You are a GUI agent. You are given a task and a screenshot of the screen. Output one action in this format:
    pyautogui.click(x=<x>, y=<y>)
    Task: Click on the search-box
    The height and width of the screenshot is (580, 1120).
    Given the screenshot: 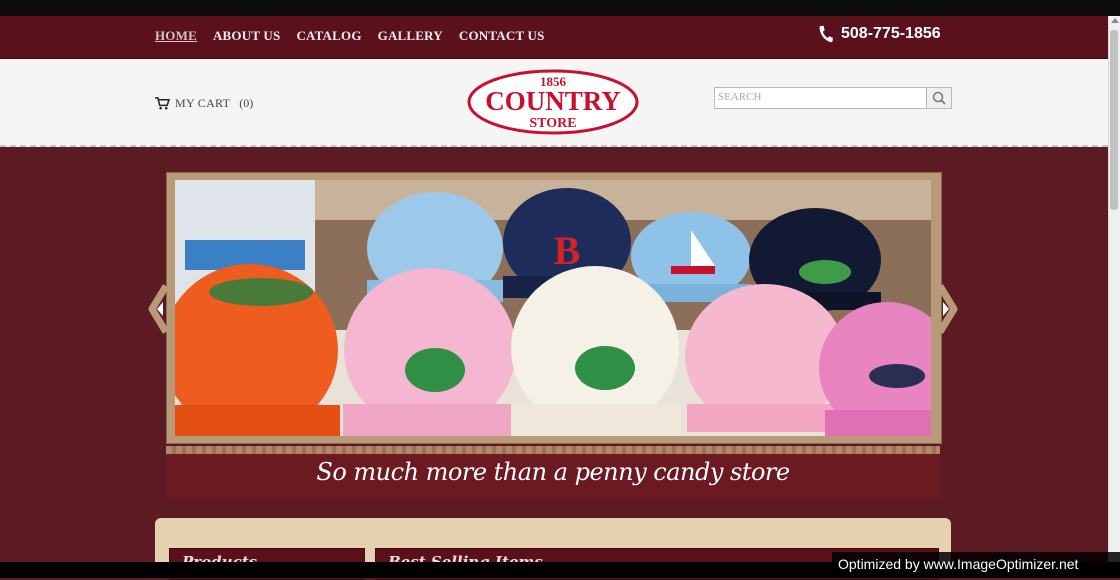 What is the action you would take?
    pyautogui.click(x=833, y=98)
    